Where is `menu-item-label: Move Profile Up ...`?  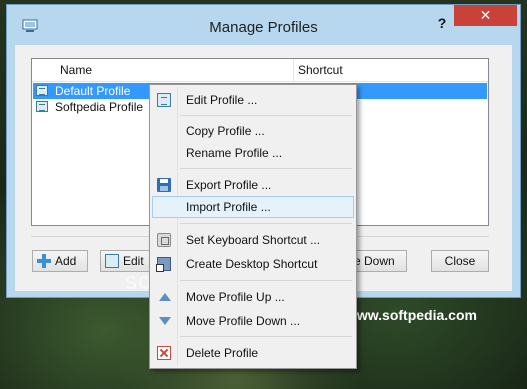 menu-item-label: Move Profile Up ... is located at coordinates (235, 297).